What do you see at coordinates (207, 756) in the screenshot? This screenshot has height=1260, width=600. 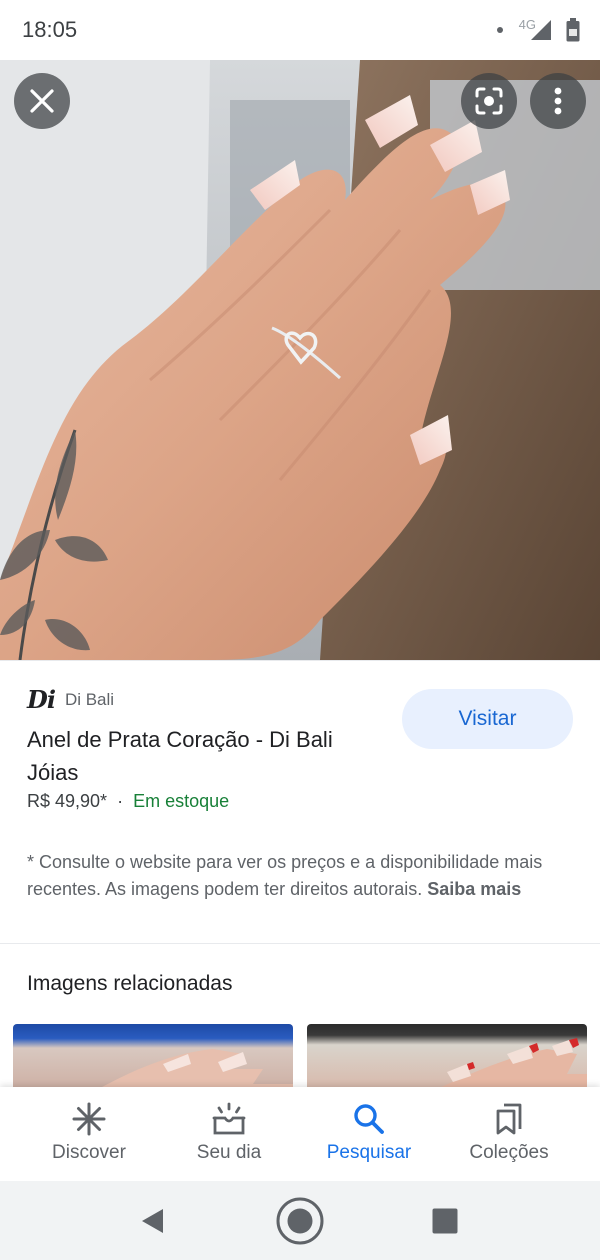 I see `product-title: Anel de Prata Coração - Di Bali Jóias` at bounding box center [207, 756].